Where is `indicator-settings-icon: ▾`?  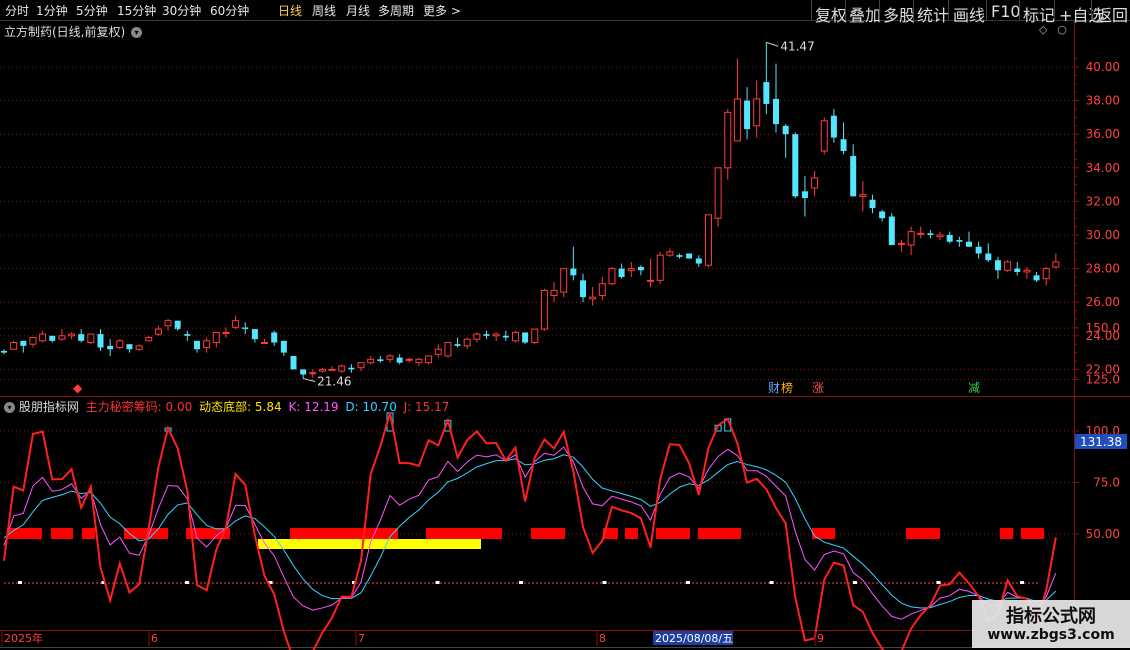
indicator-settings-icon: ▾ is located at coordinates (9, 407).